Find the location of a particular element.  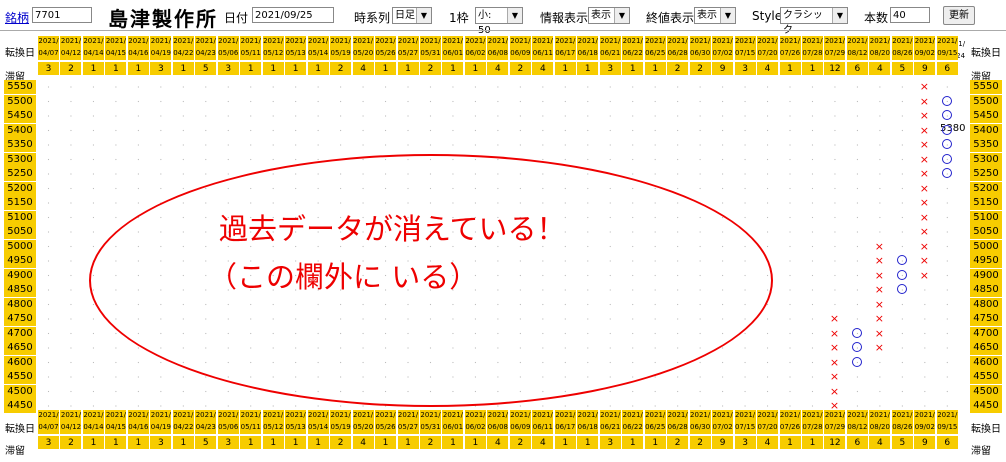

annotation-line2: （この欄外に いる） is located at coordinates (343, 277).